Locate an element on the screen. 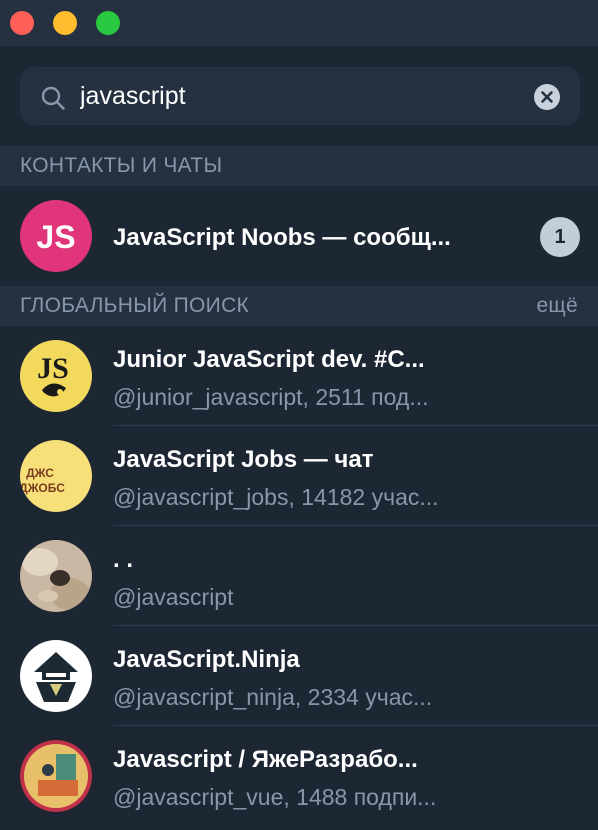  result-title: JavaScript.Ninja is located at coordinates (206, 659).